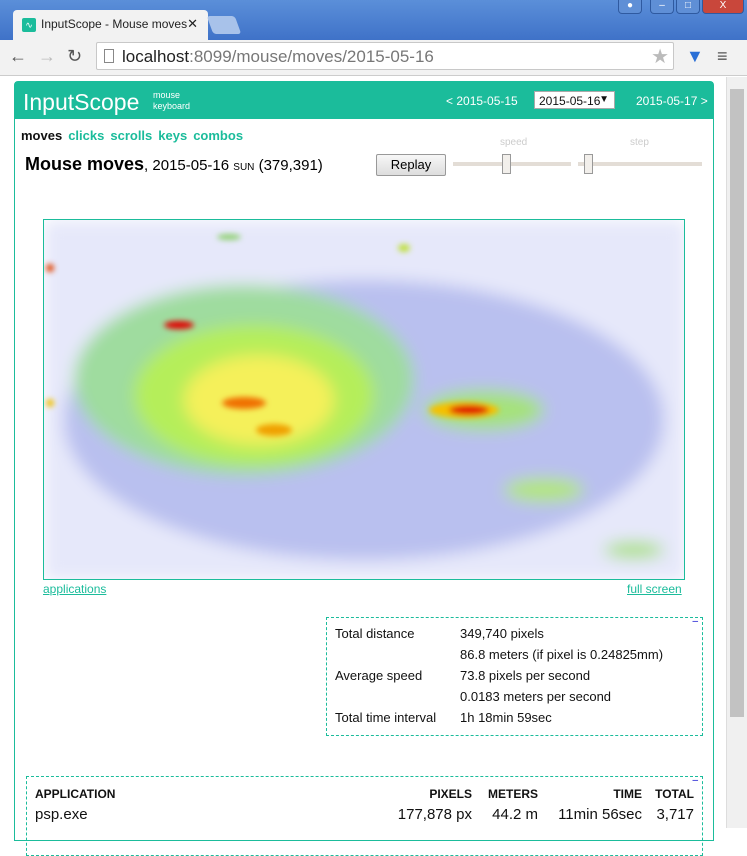 The width and height of the screenshot is (747, 856). Describe the element at coordinates (379, 675) in the screenshot. I see `stat-label: Average speed` at that location.